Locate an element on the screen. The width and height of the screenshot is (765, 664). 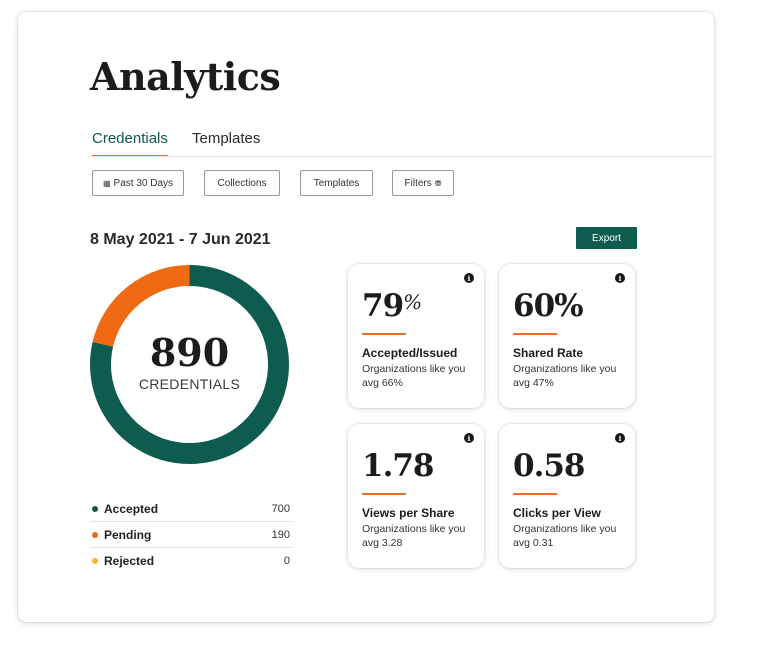
legend-item-accepted: Accepted 700 is located at coordinates (191, 509).